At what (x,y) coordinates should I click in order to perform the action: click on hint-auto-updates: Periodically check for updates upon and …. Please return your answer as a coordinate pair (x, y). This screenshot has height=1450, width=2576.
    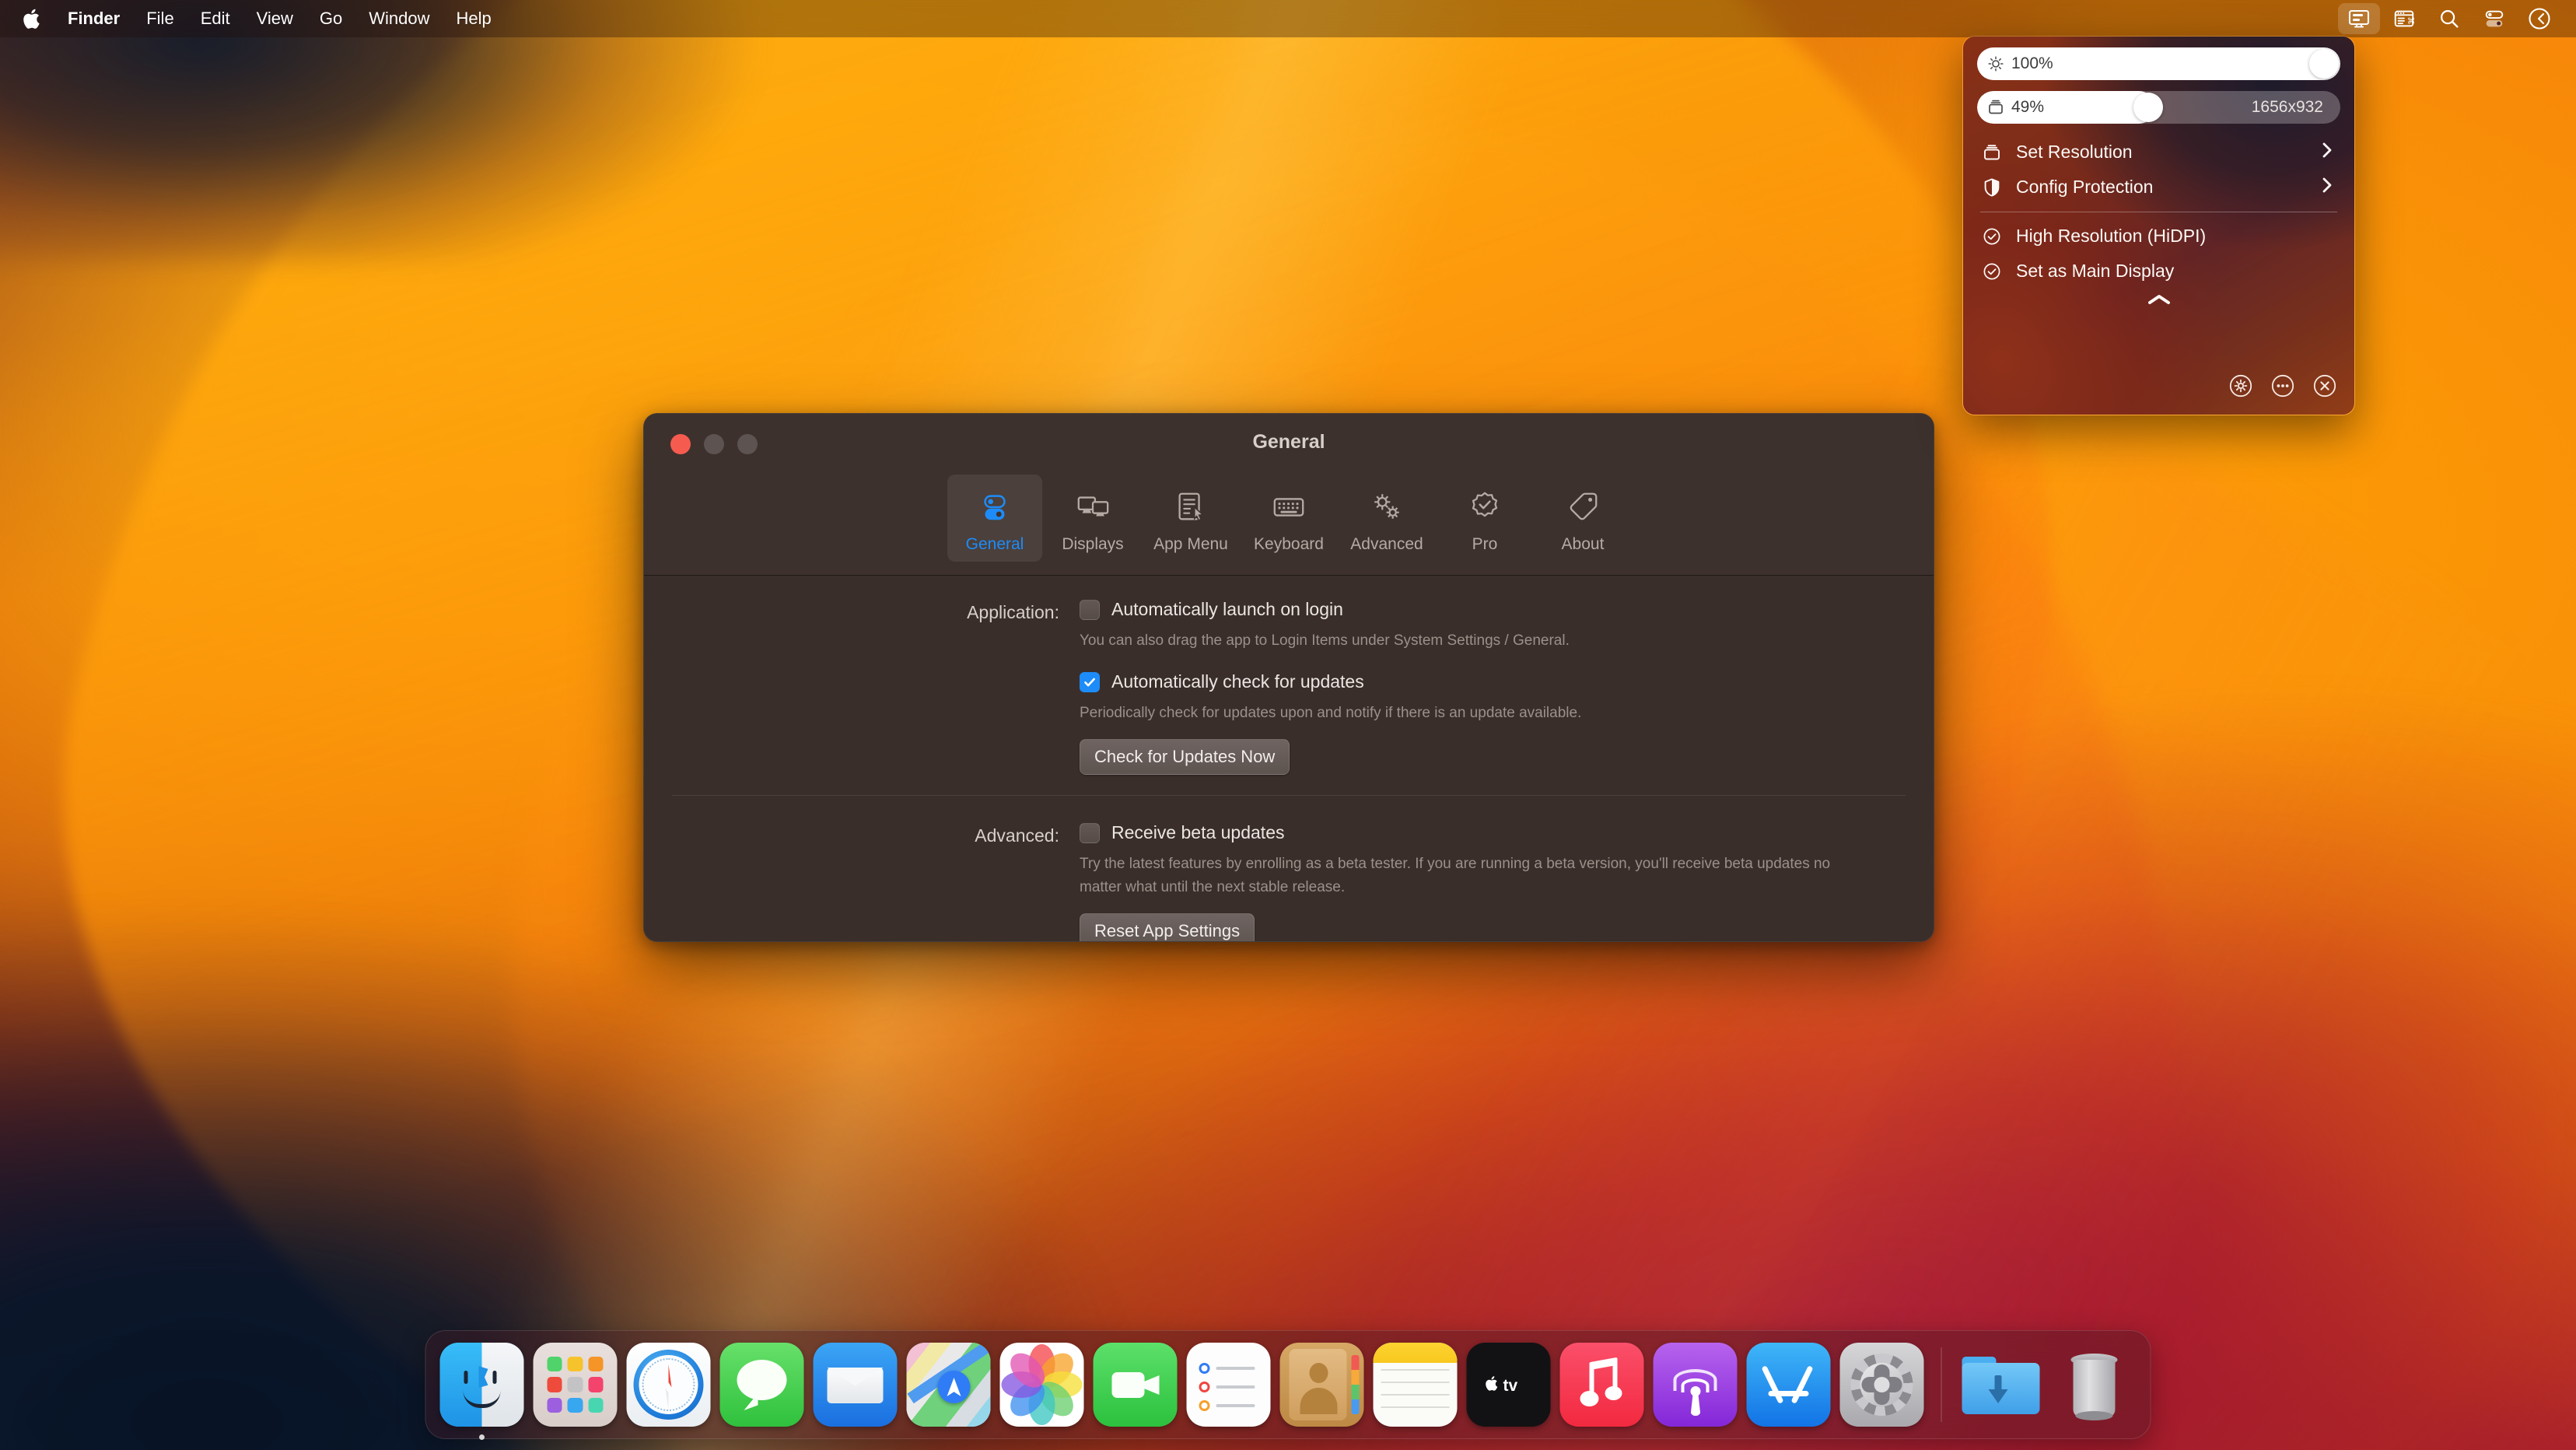
    Looking at the image, I should click on (1331, 713).